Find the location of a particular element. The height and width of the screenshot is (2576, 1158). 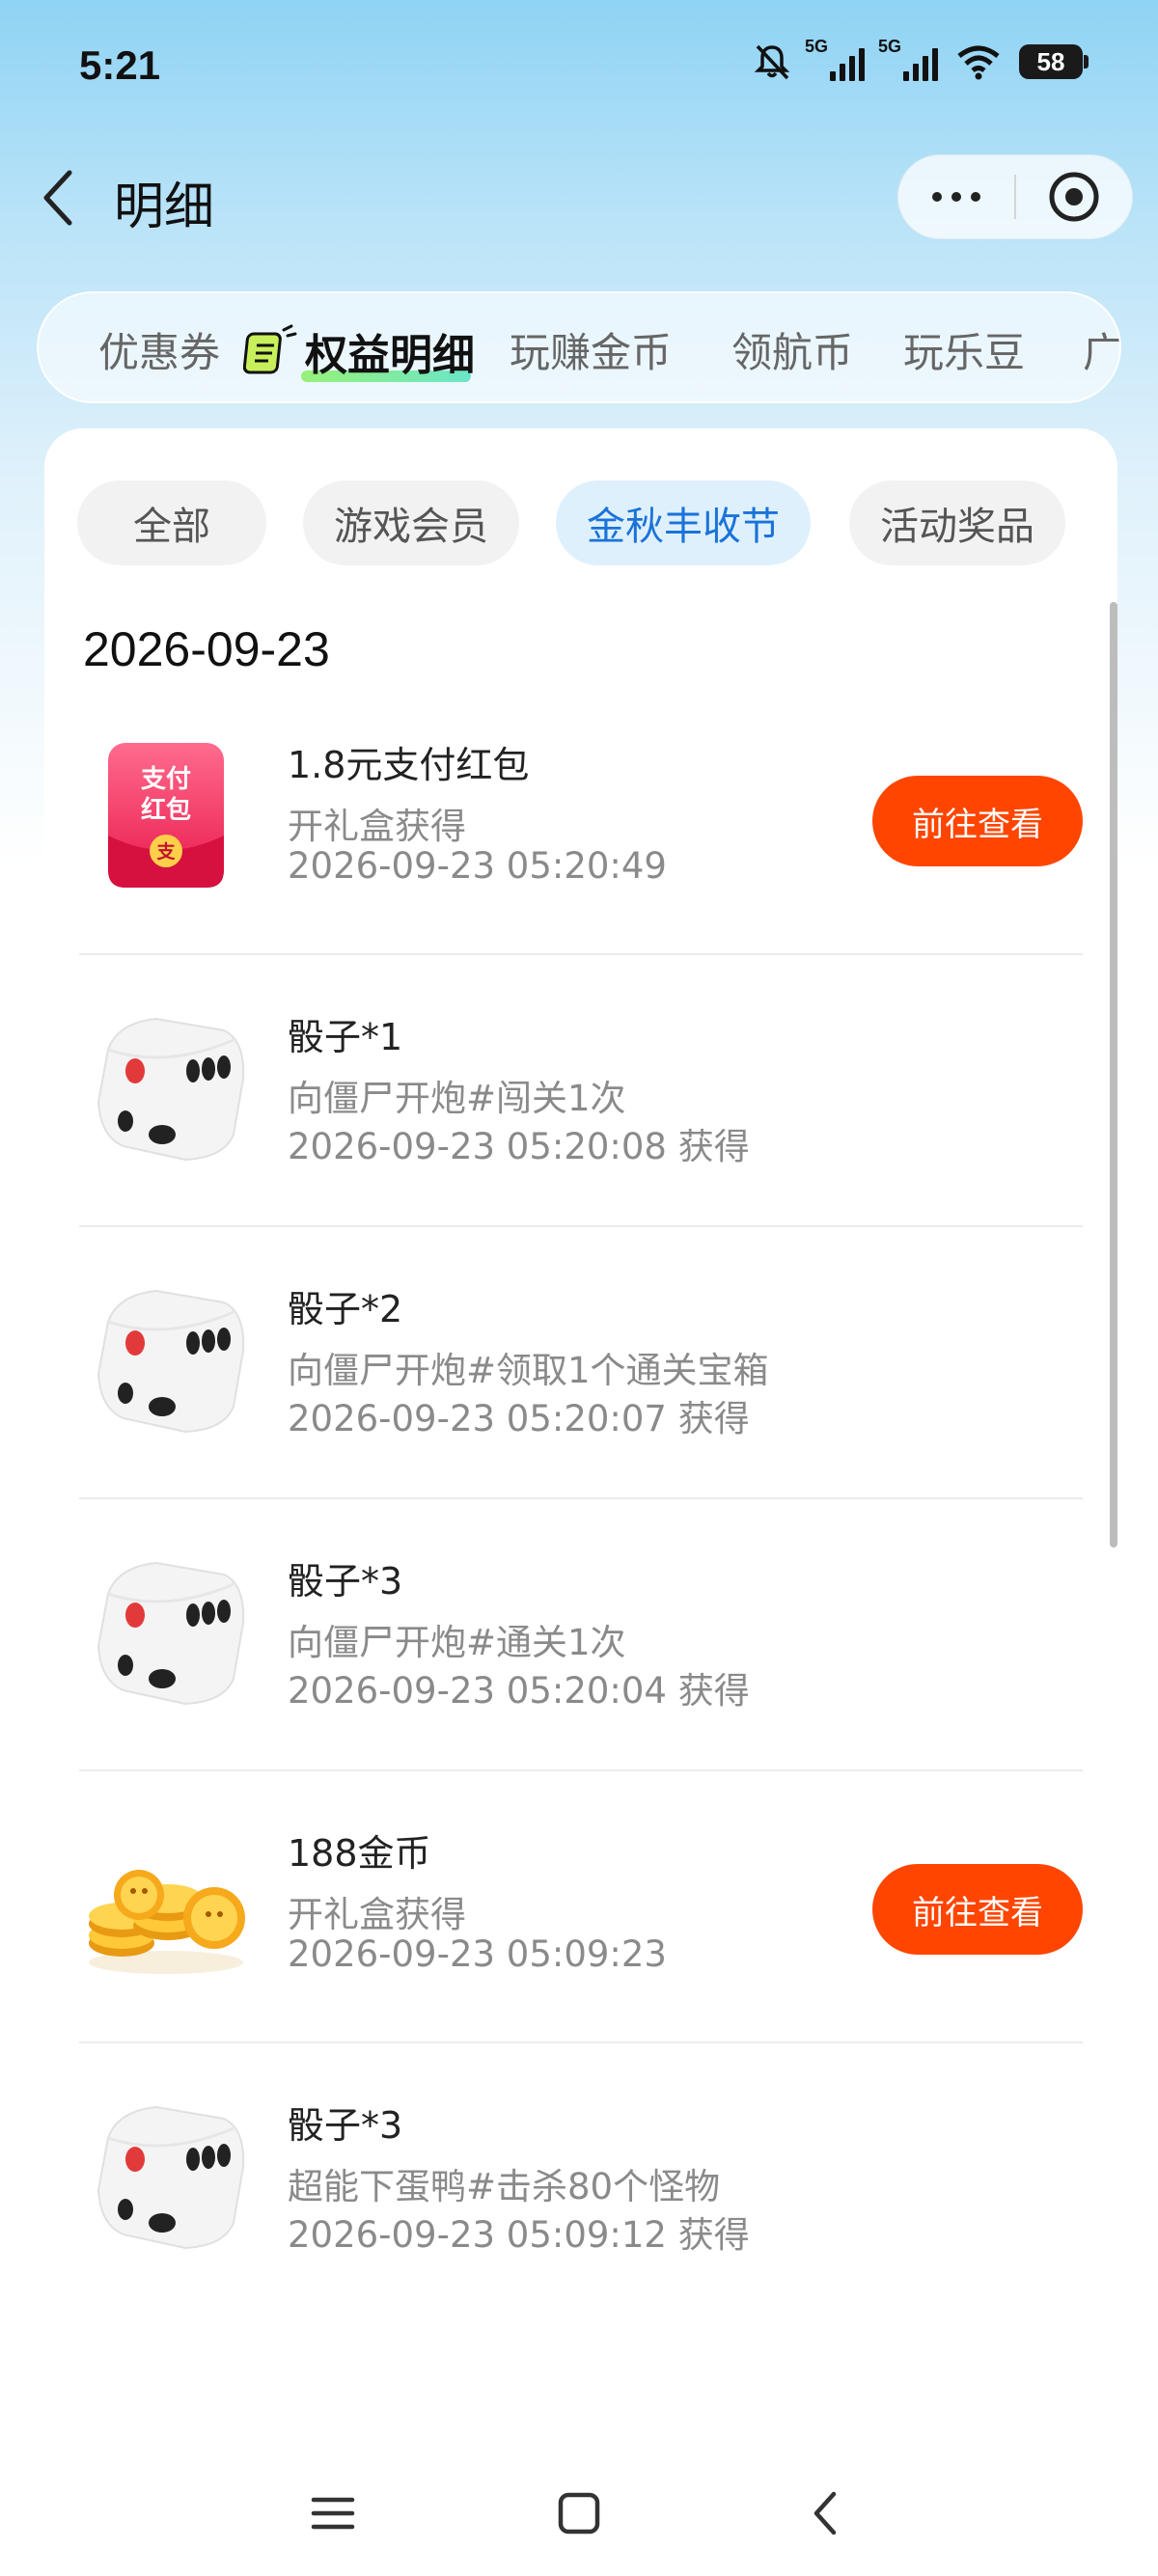

list-item: 骰子*3 向僵尸开炮#通关1次 2026-09-23 05:20:04 获得 is located at coordinates (581, 1635).